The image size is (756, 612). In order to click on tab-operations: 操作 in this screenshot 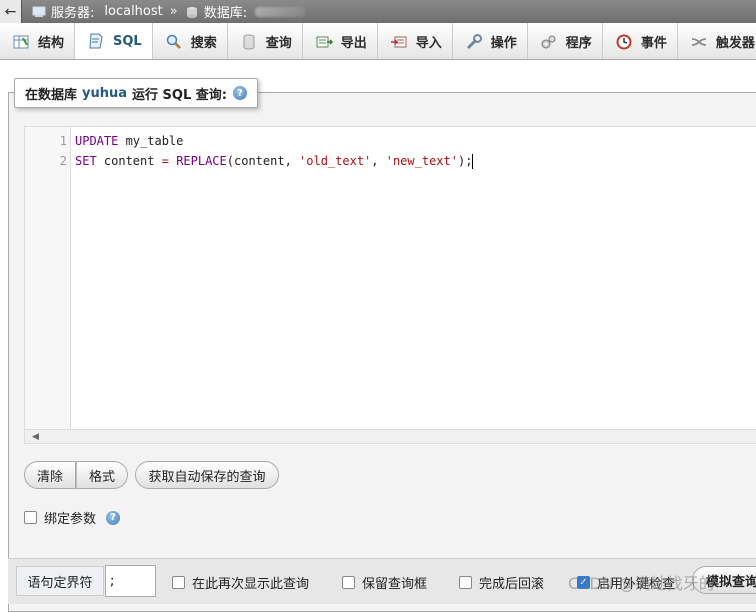, I will do `click(490, 41)`.